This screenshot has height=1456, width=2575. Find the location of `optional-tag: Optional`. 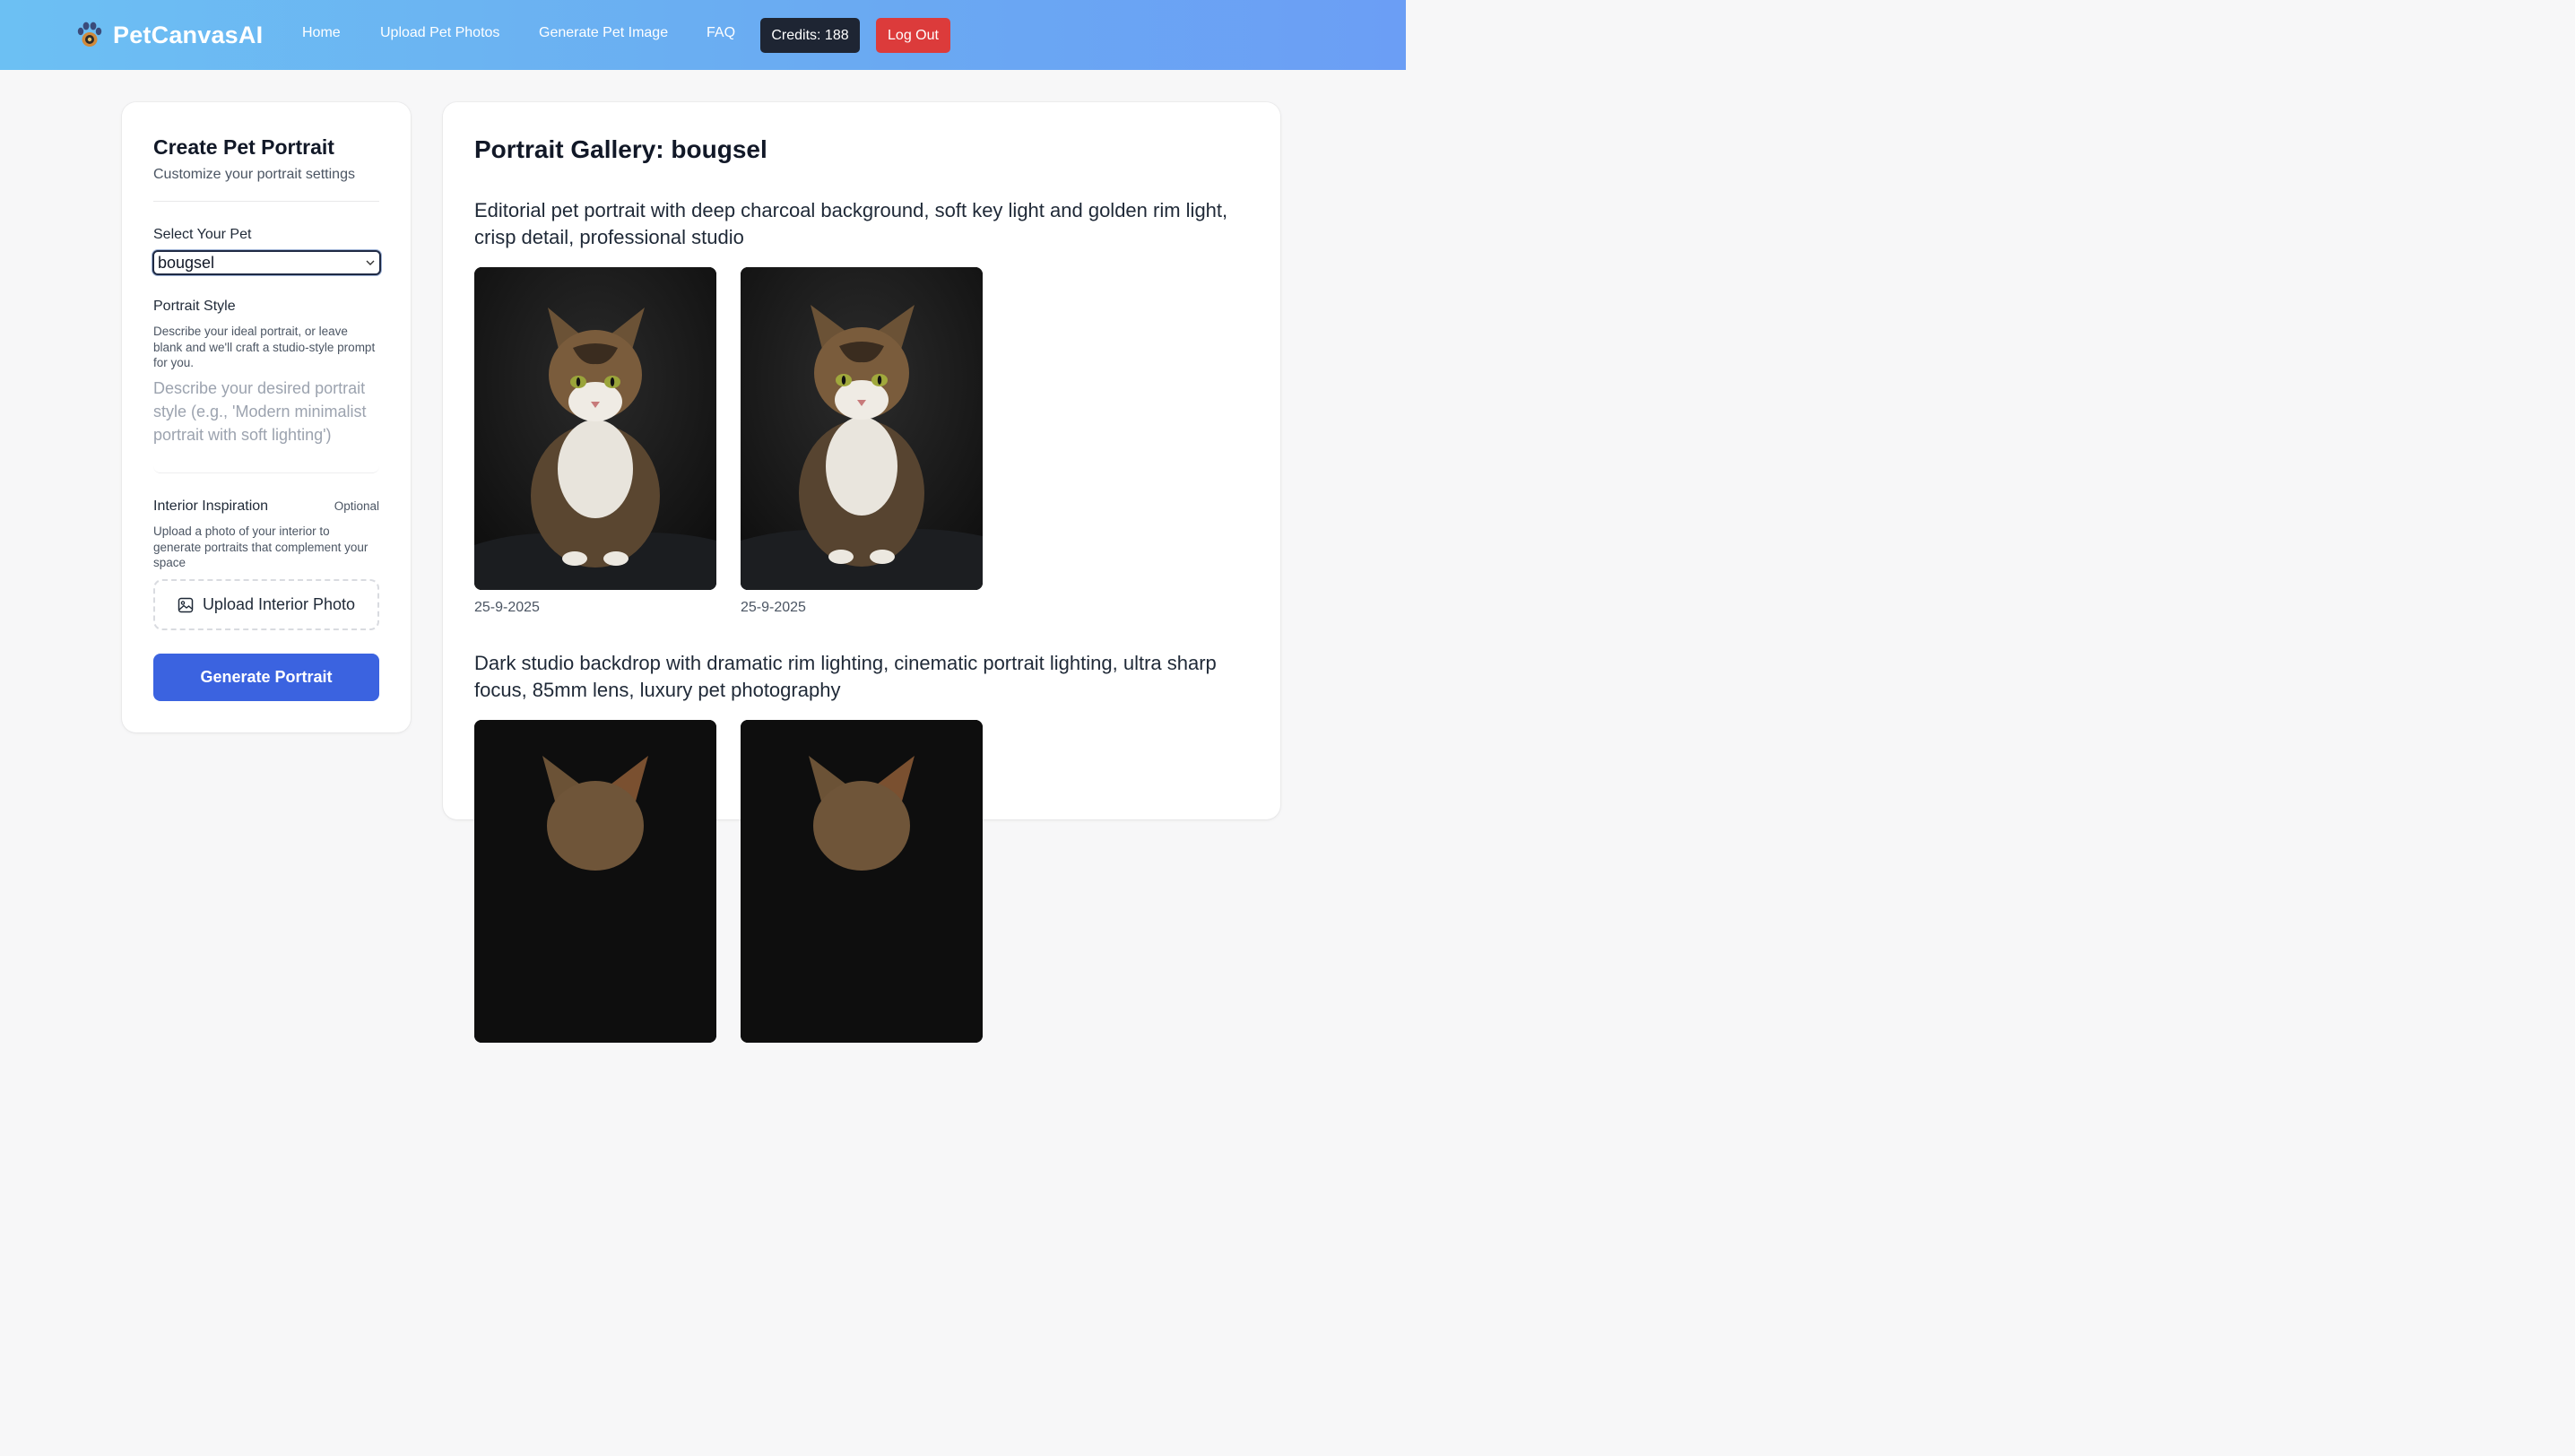

optional-tag: Optional is located at coordinates (356, 506).